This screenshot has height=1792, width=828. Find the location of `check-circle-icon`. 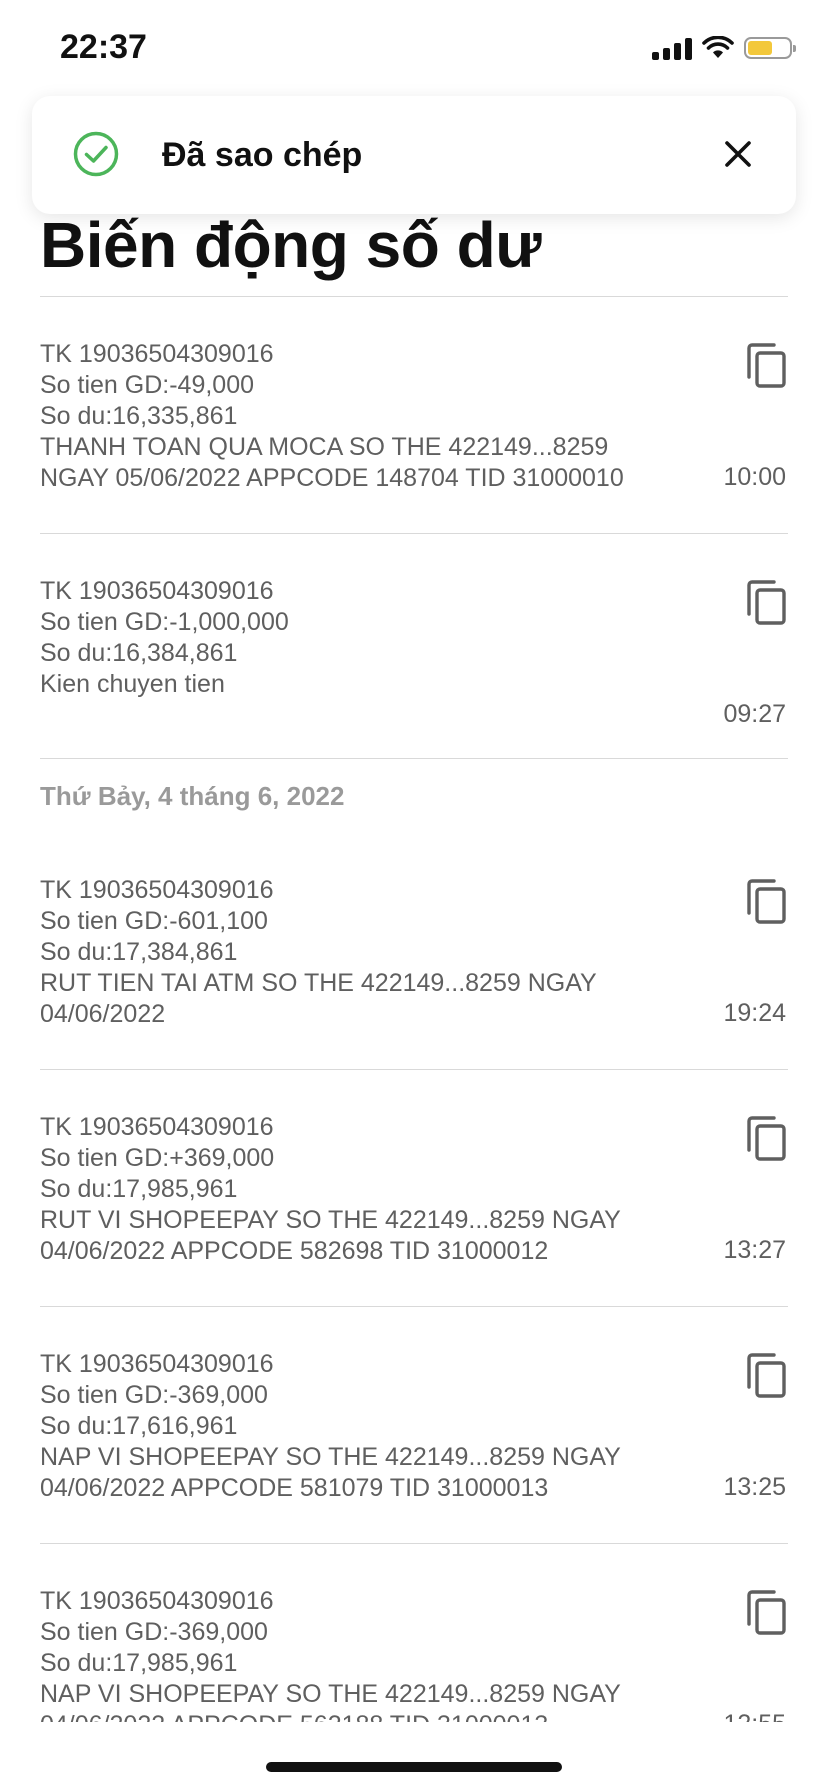

check-circle-icon is located at coordinates (96, 154).